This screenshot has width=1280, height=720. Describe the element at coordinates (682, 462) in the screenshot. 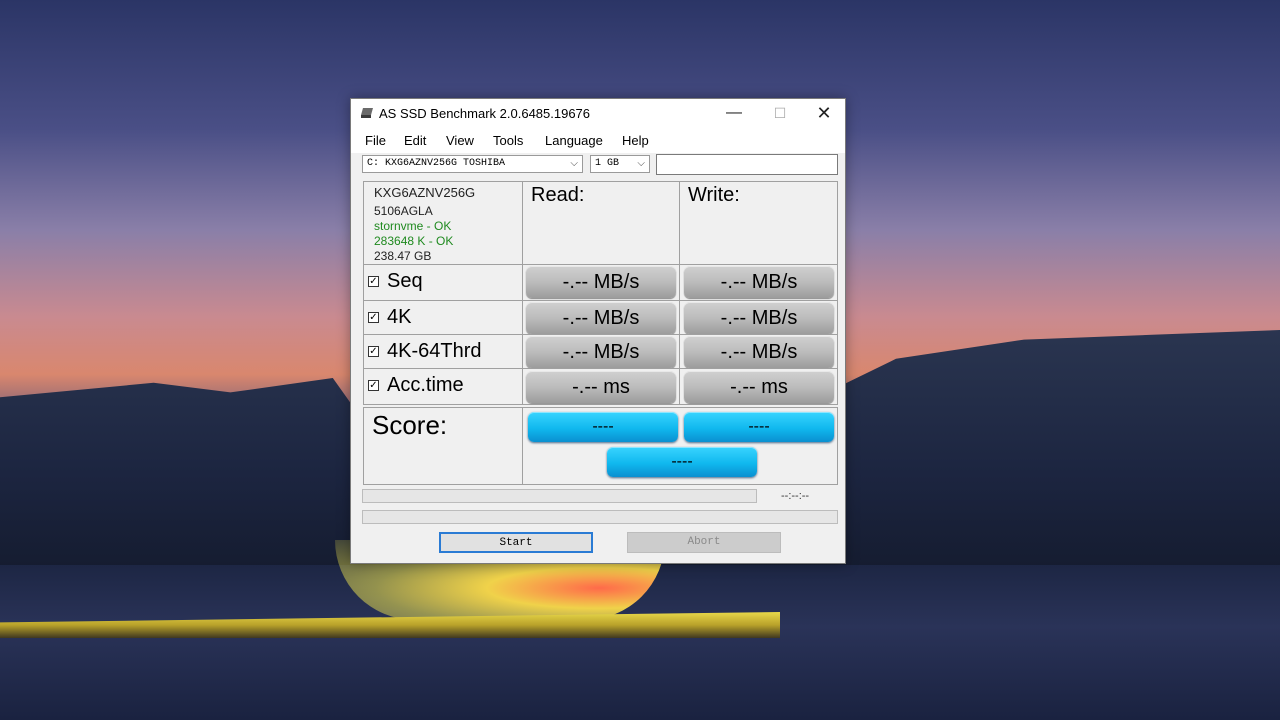

I see `score-total: ----` at that location.